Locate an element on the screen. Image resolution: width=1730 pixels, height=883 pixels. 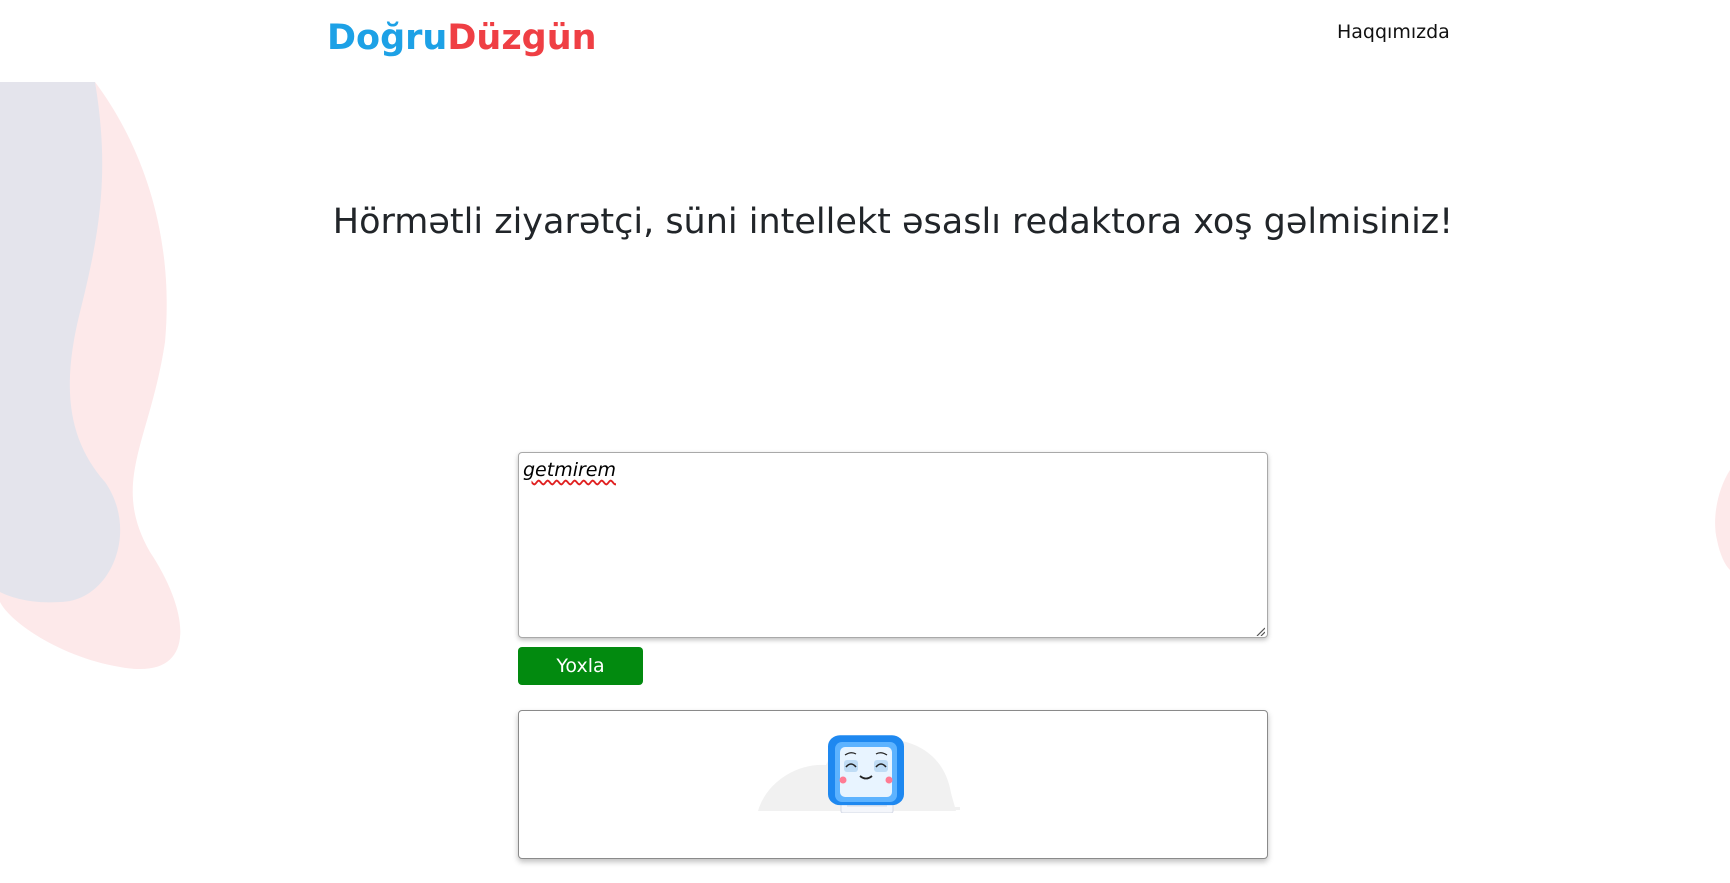
check-button: Yoxla is located at coordinates (580, 666).